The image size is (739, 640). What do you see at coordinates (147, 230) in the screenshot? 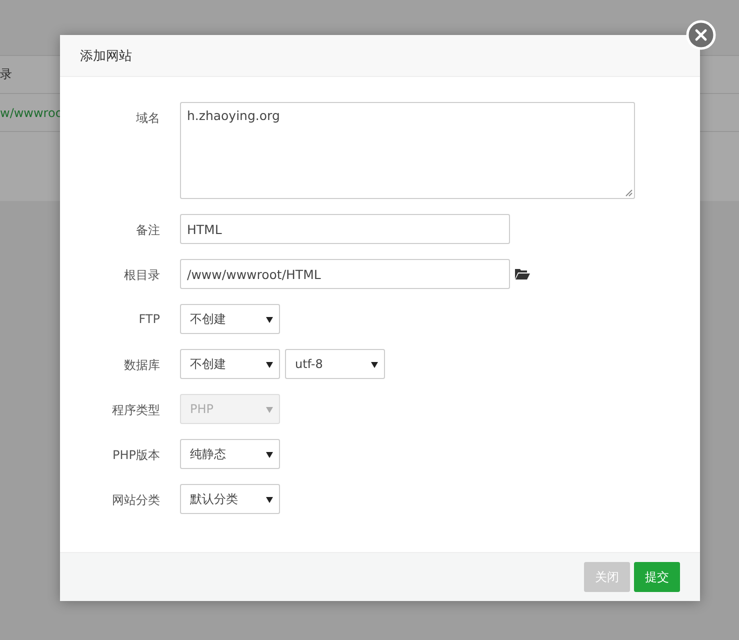
I see `field-label: 备注` at bounding box center [147, 230].